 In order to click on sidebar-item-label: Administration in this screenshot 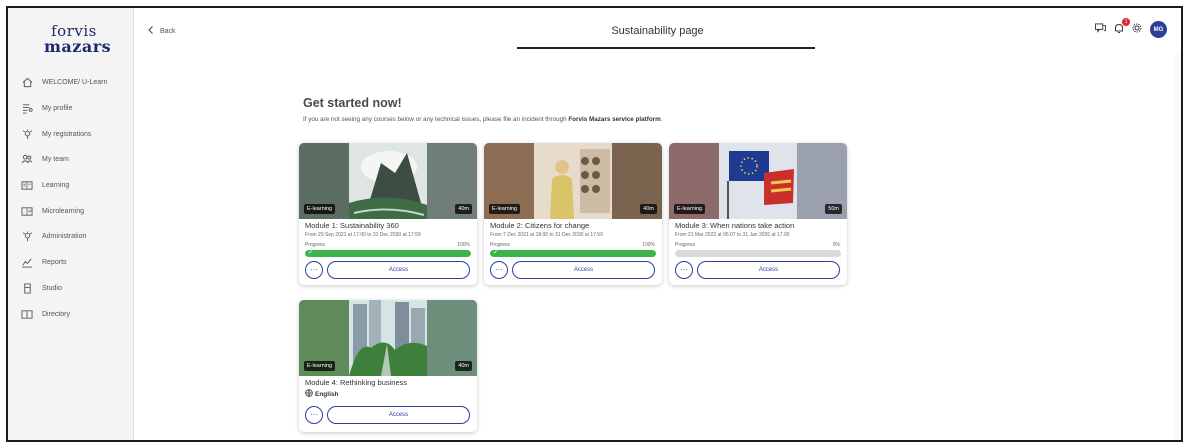, I will do `click(64, 237)`.